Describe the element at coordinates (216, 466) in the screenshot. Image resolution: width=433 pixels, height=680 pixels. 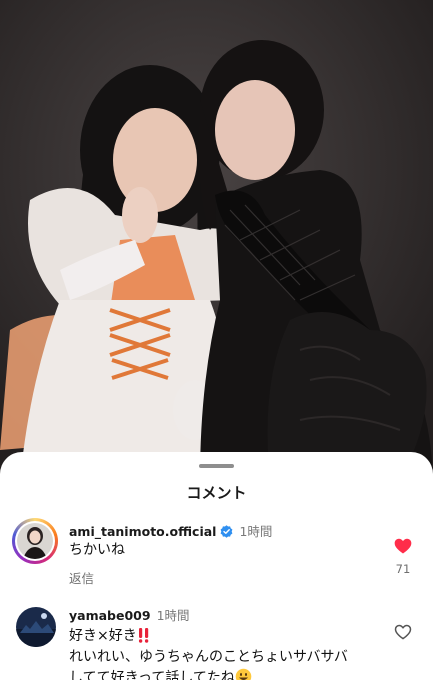
I see `sheet-drag-handle` at that location.